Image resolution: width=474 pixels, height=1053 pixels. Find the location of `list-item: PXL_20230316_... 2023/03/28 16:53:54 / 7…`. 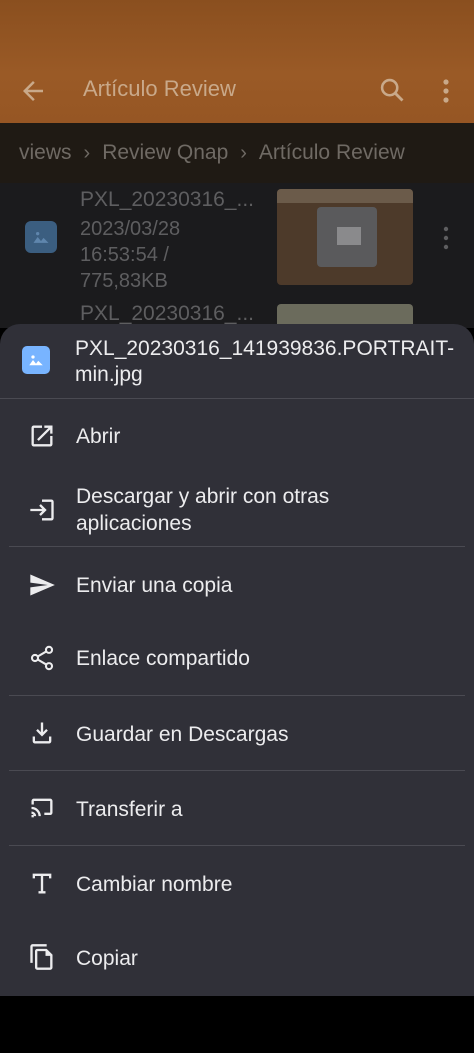

list-item: PXL_20230316_... 2023/03/28 16:53:54 / 7… is located at coordinates (237, 243).